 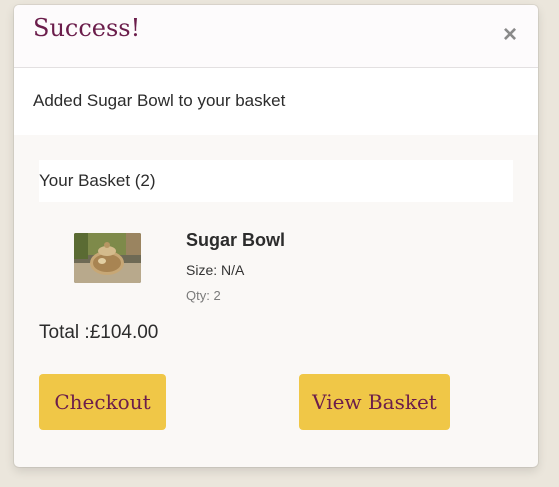 I want to click on product-image, so click(x=107, y=258).